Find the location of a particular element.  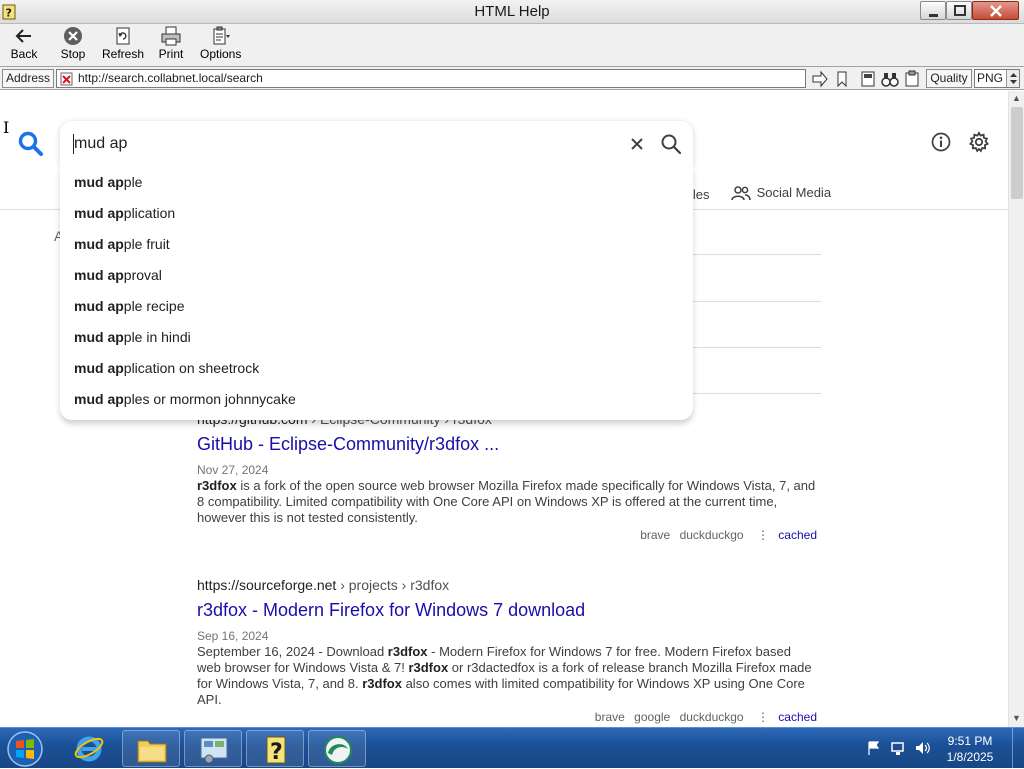

back-button: Back is located at coordinates (24, 45).